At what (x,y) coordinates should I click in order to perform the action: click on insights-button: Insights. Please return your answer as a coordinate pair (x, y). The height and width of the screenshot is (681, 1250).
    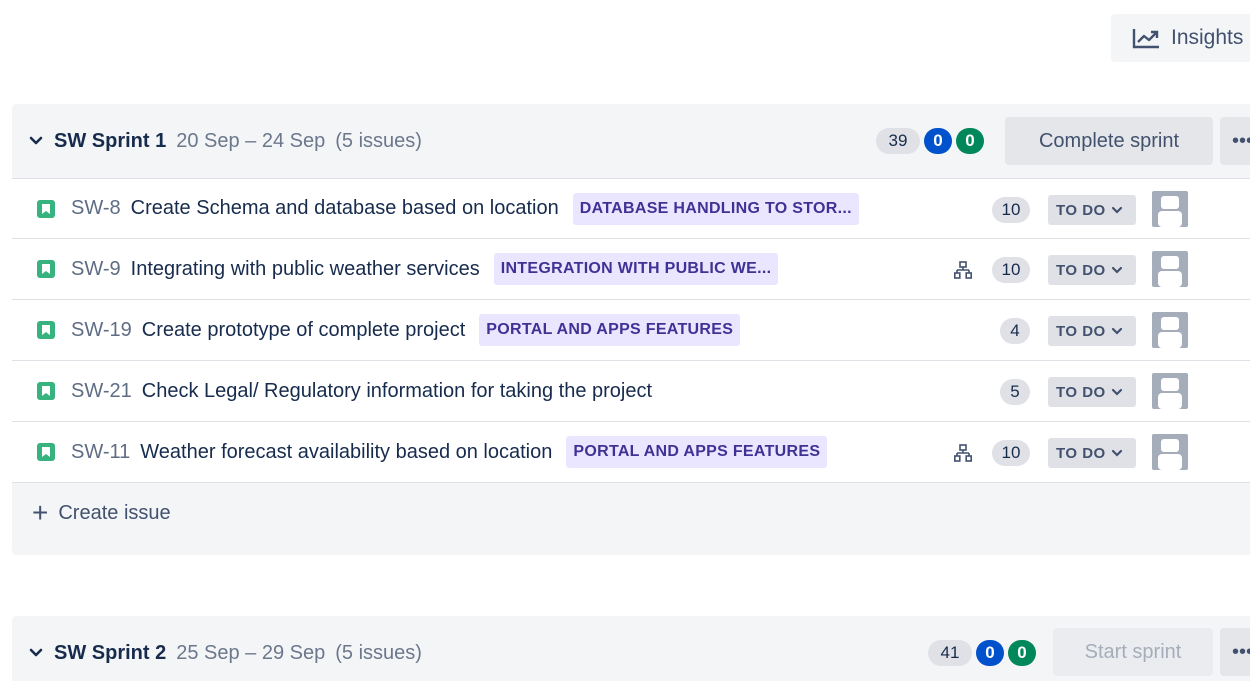
    Looking at the image, I should click on (1180, 38).